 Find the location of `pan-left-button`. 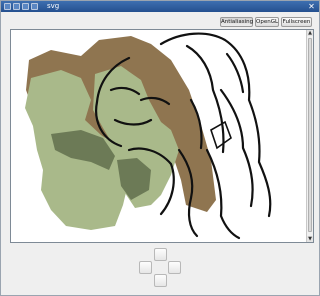

pan-left-button is located at coordinates (145, 267).